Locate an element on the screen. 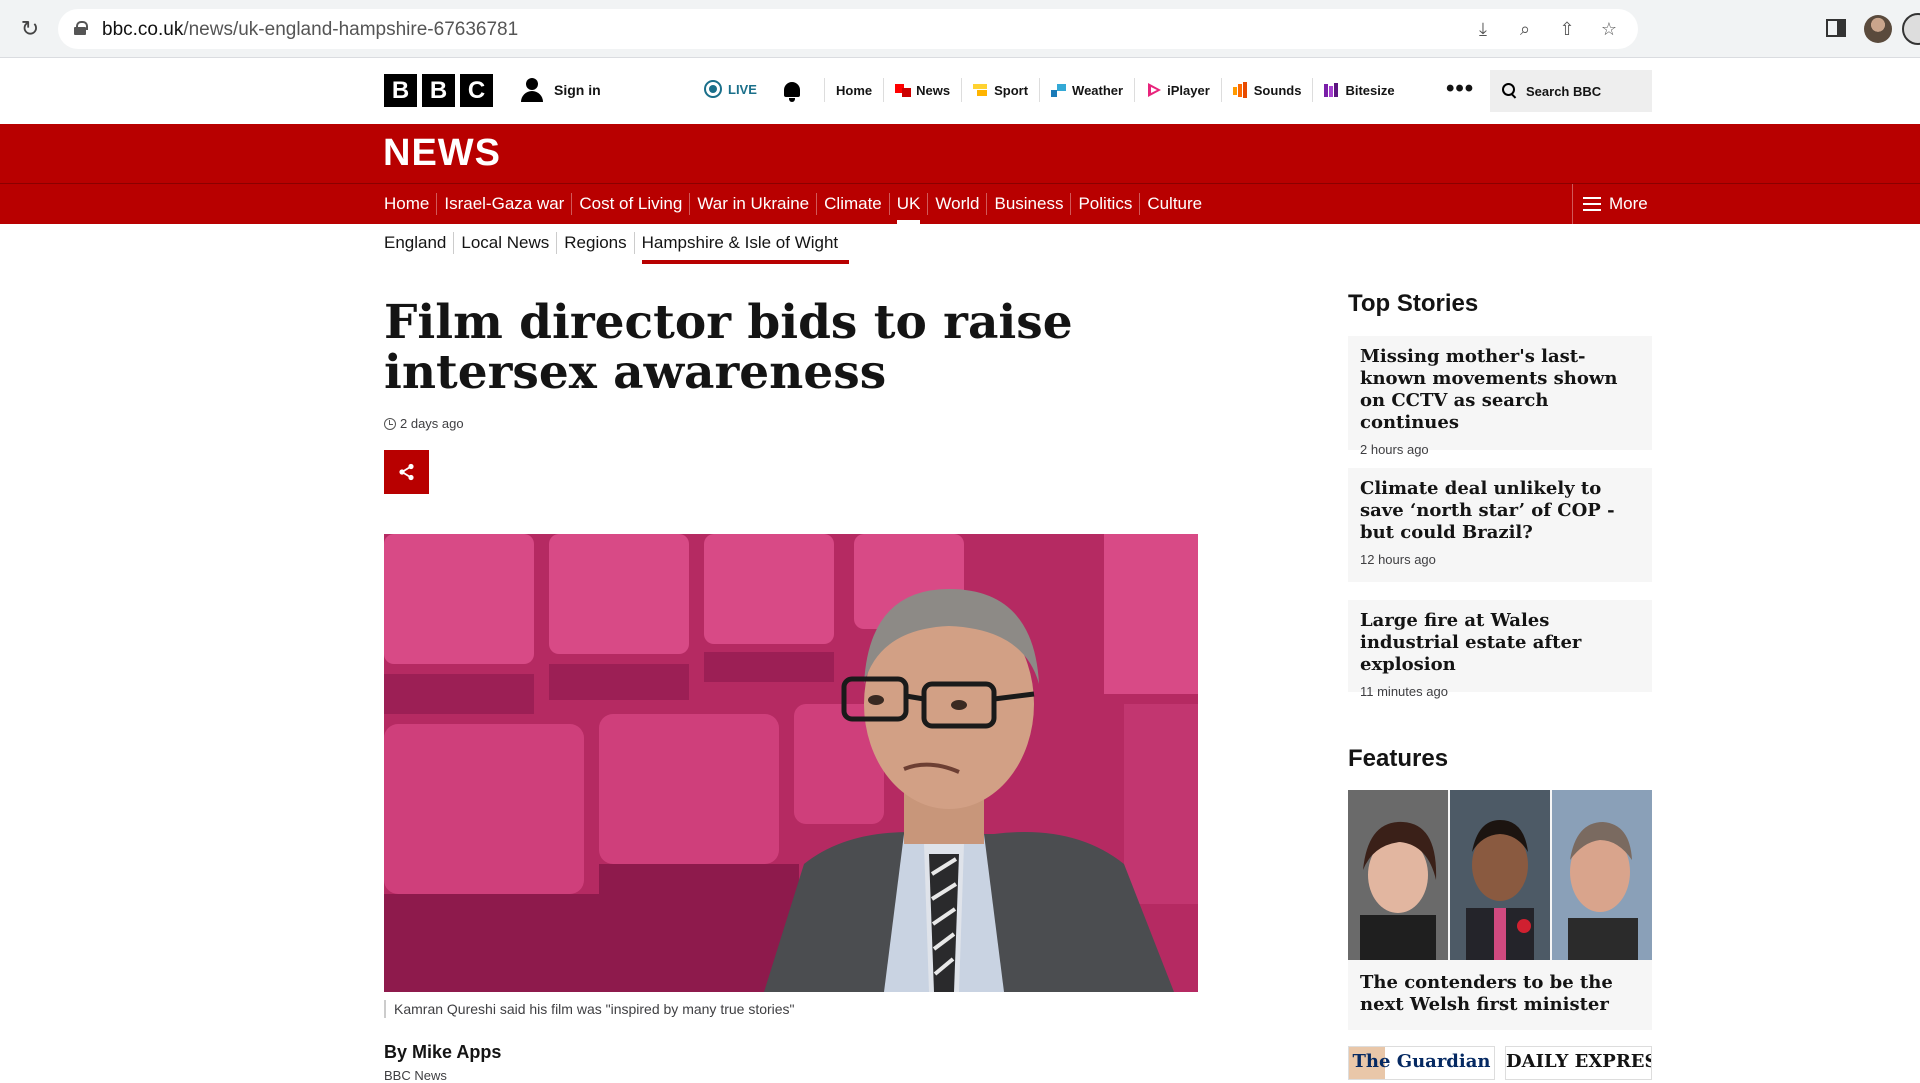 The image size is (1920, 1083). profile-menu-icon is located at coordinates (1911, 29).